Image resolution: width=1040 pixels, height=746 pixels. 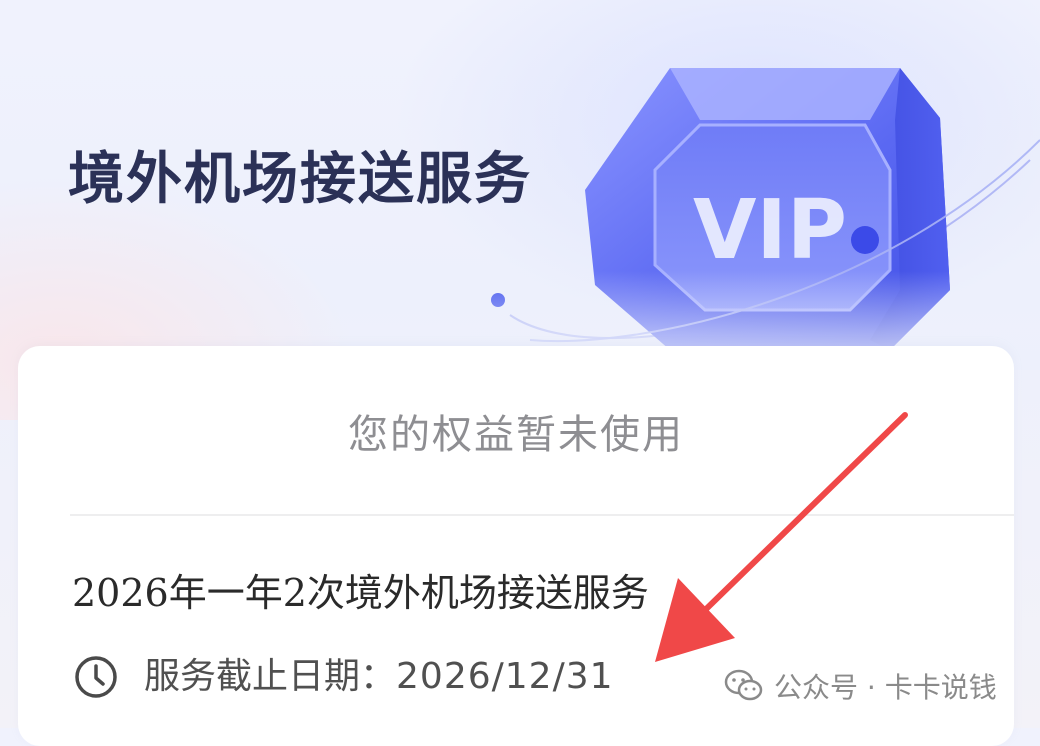 I want to click on watermark-text: 公众号 · 卡卡说钱, so click(x=885, y=687).